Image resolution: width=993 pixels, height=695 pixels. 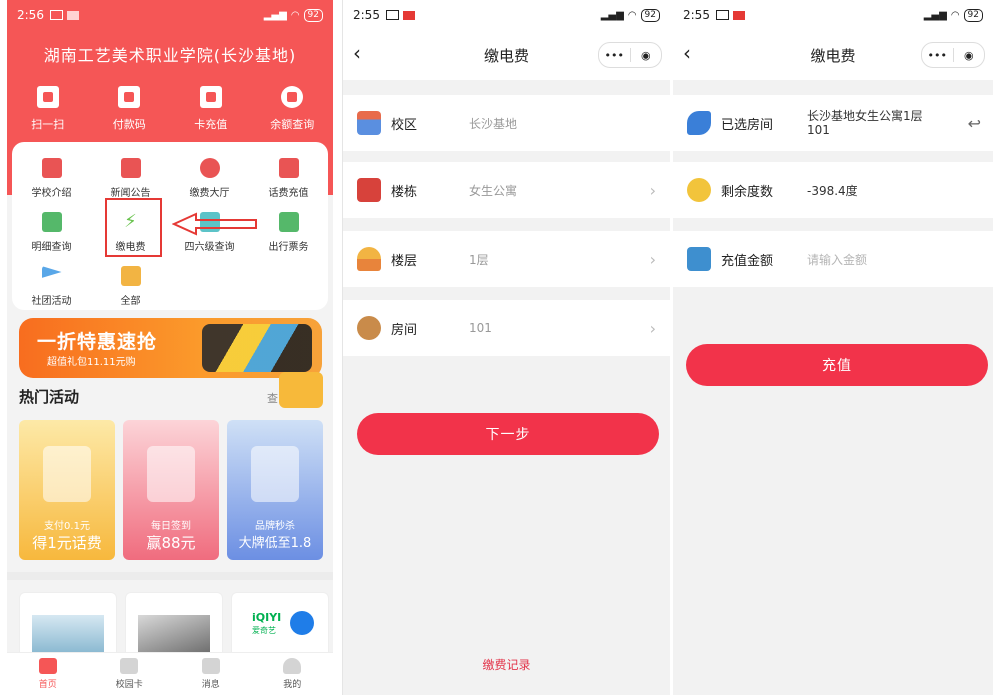 What do you see at coordinates (68, 634) in the screenshot?
I see `product-image` at bounding box center [68, 634].